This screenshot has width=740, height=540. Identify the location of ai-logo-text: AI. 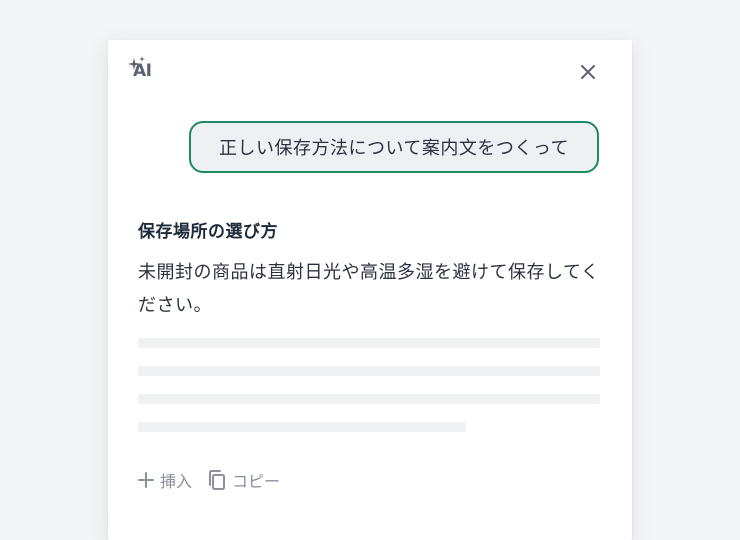
(142, 71).